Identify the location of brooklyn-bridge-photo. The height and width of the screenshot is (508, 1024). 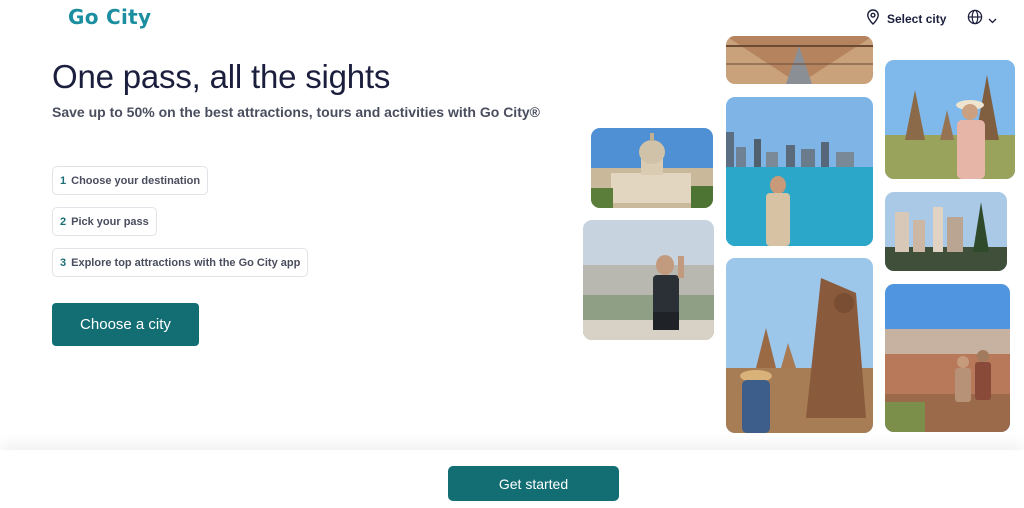
(799, 60).